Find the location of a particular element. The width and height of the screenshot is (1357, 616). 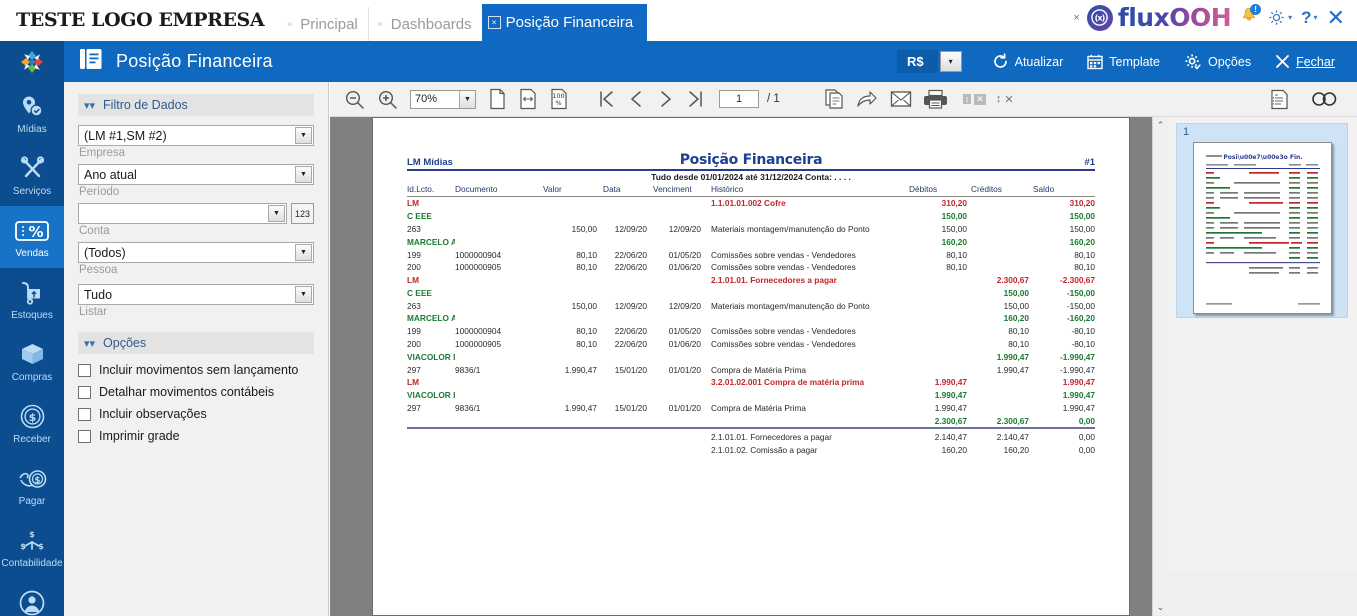

selected-value: (Todos) is located at coordinates (105, 252).